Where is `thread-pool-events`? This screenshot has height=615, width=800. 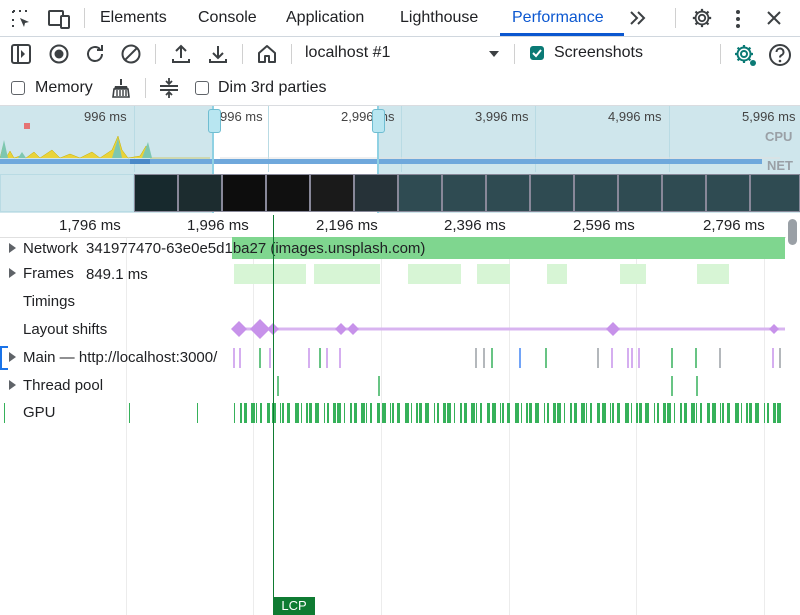
thread-pool-events is located at coordinates (528, 386).